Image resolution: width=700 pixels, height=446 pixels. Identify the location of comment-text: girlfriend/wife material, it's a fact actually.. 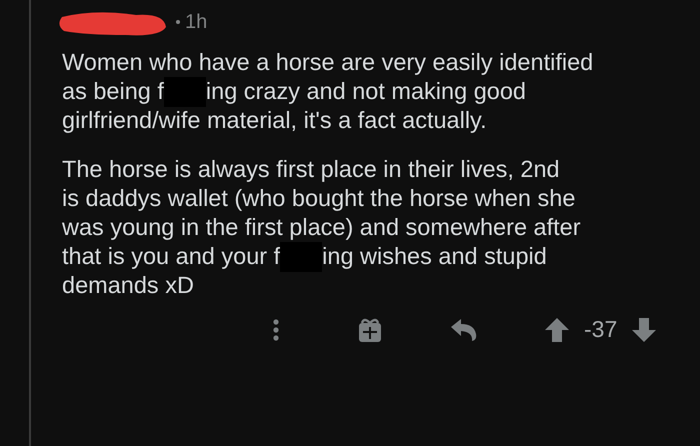
(274, 120).